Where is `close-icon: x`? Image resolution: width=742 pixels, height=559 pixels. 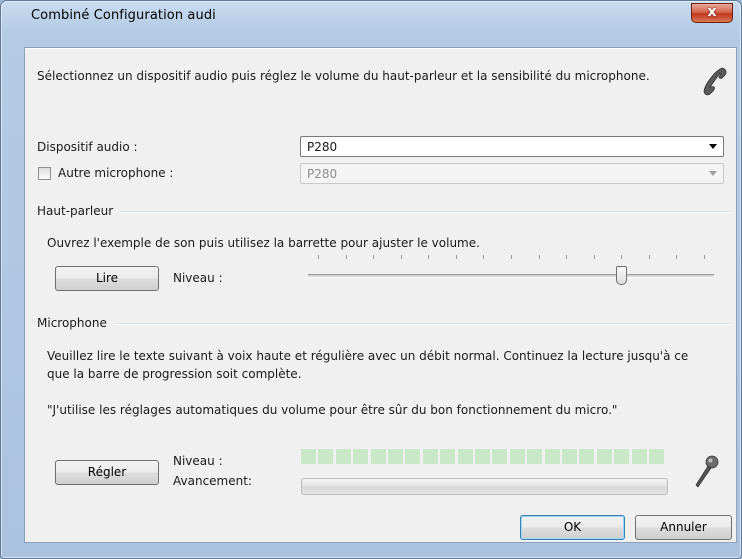
close-icon: x is located at coordinates (712, 12).